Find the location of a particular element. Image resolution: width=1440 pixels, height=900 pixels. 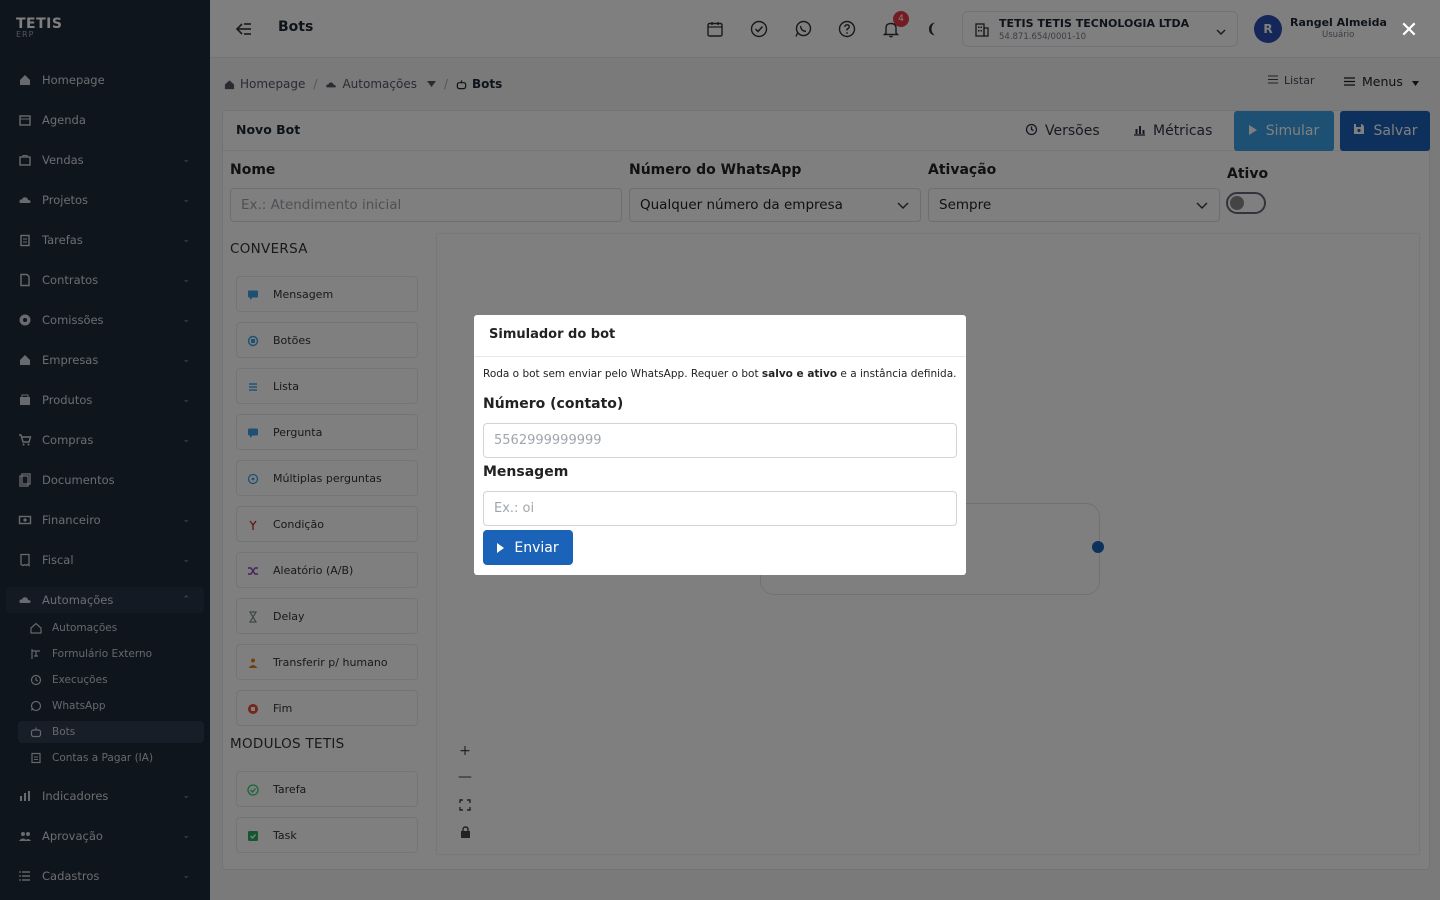

message-input is located at coordinates (720, 508).